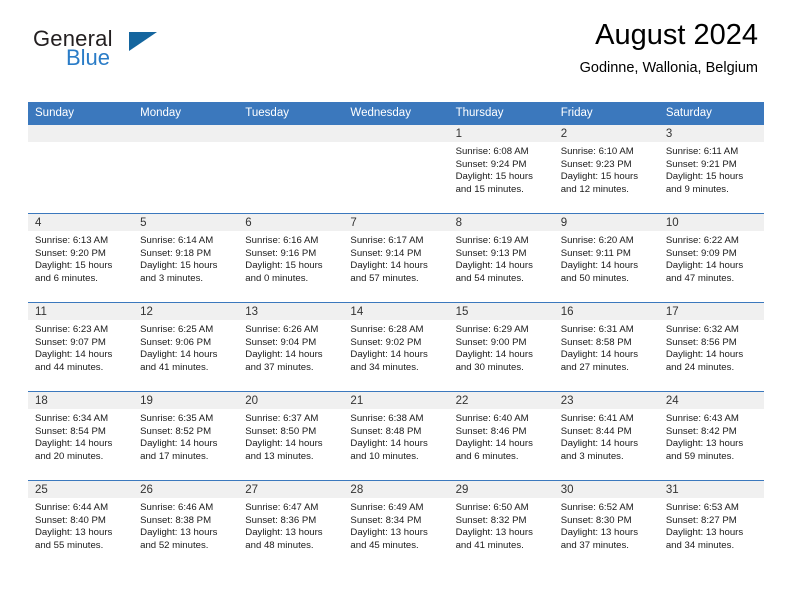  I want to click on daylight-text-line2: and 3 minutes., so click(172, 278).